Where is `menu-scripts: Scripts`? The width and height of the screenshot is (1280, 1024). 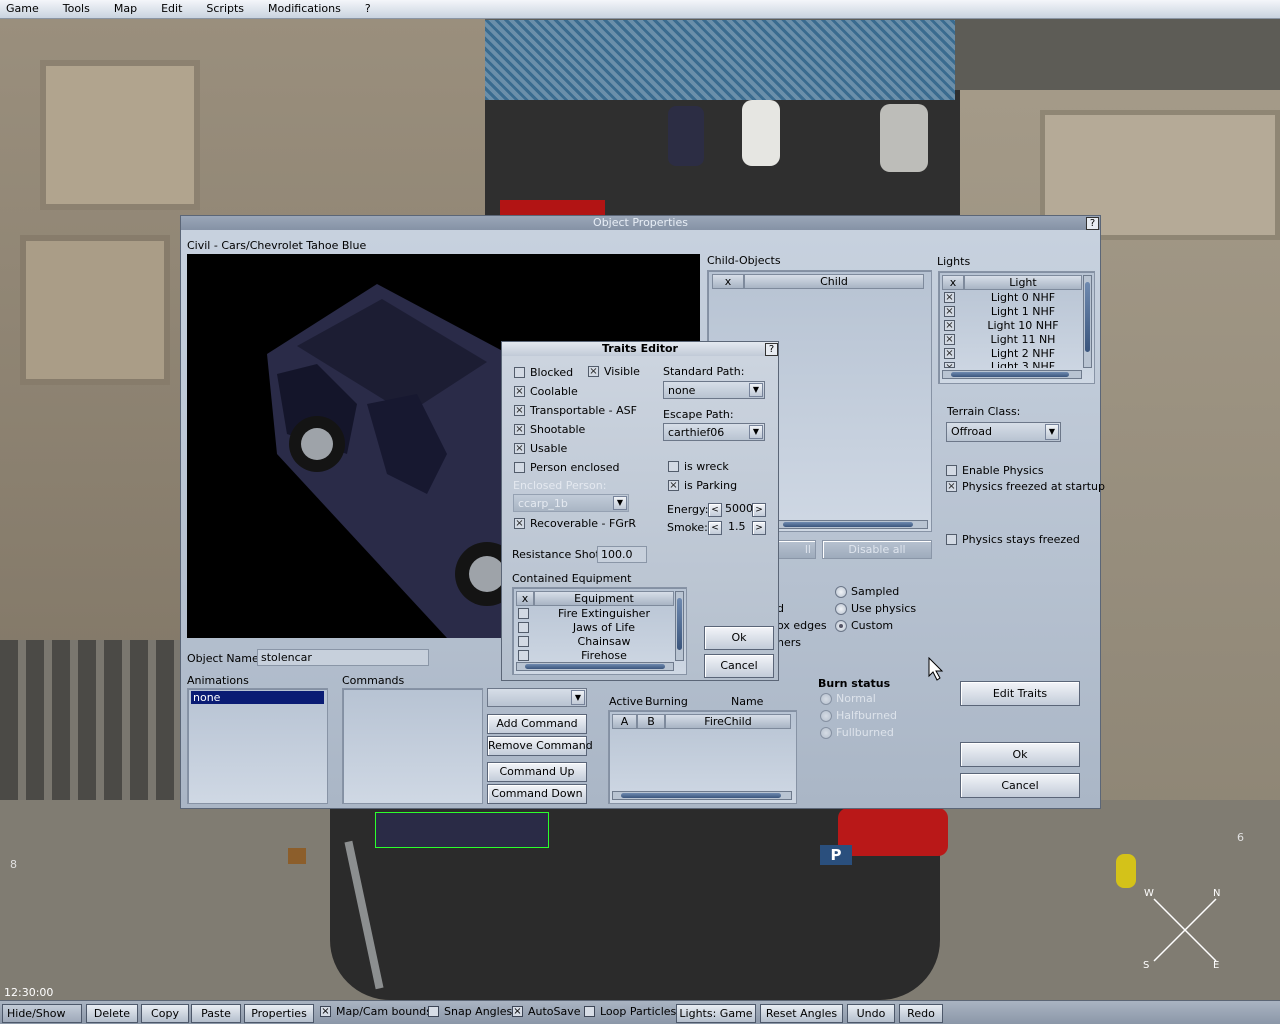 menu-scripts: Scripts is located at coordinates (225, 9).